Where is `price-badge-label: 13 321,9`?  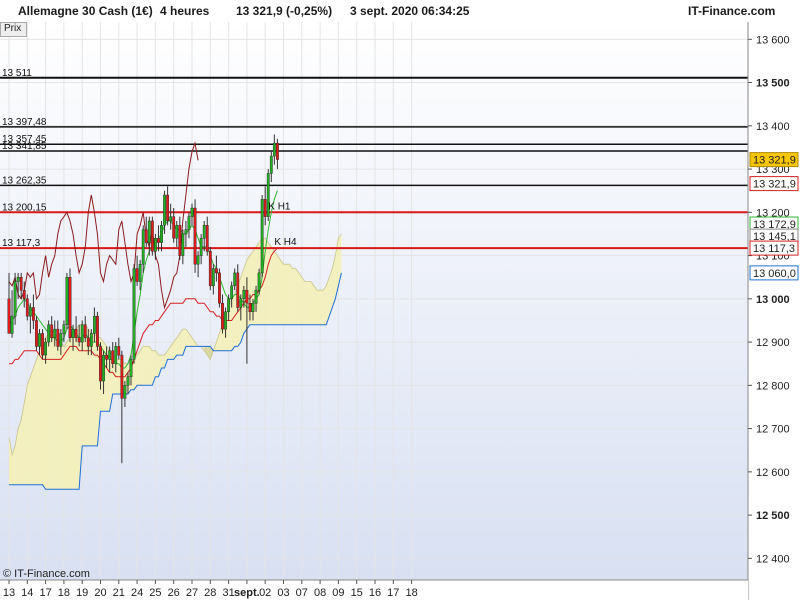 price-badge-label: 13 321,9 is located at coordinates (774, 185).